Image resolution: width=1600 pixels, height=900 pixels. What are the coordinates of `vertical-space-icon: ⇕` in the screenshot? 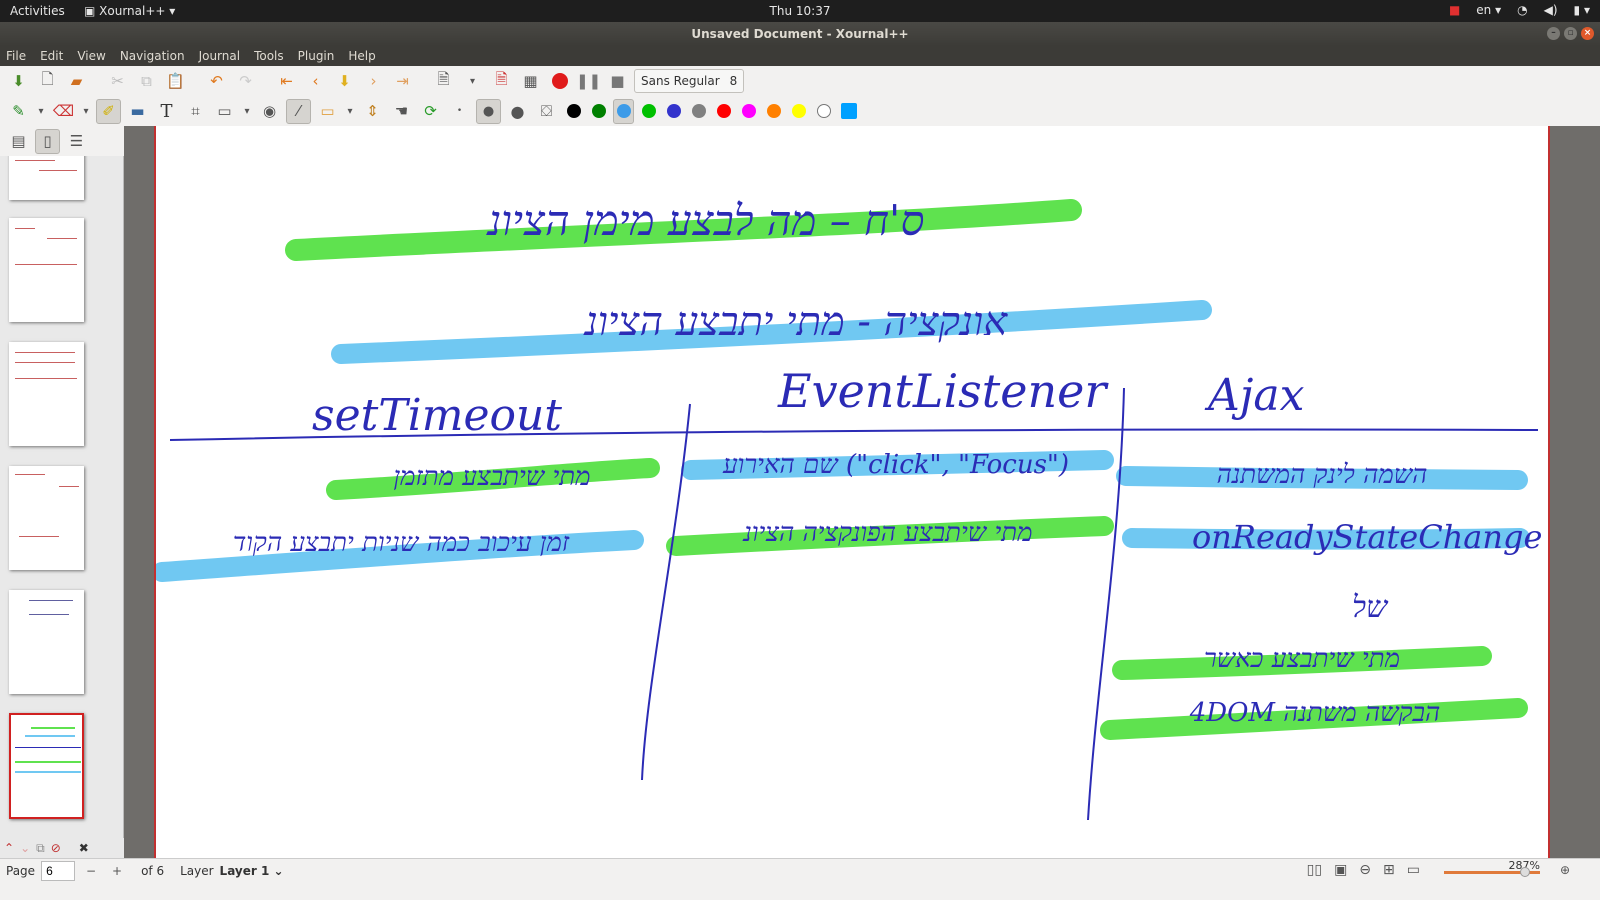 It's located at (372, 111).